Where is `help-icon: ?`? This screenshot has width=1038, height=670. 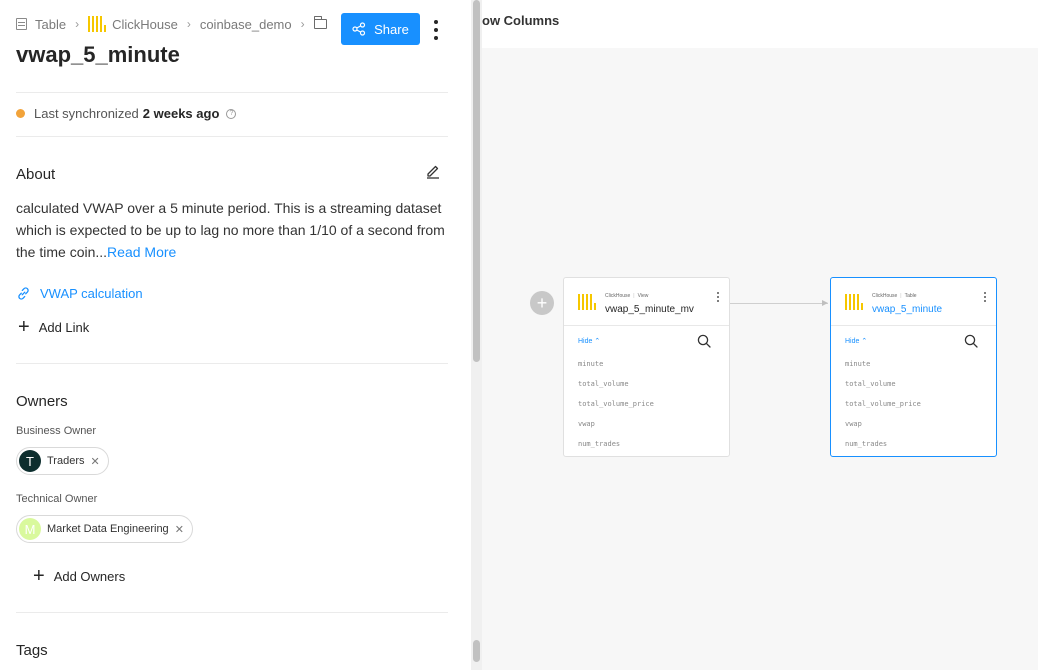 help-icon: ? is located at coordinates (231, 113).